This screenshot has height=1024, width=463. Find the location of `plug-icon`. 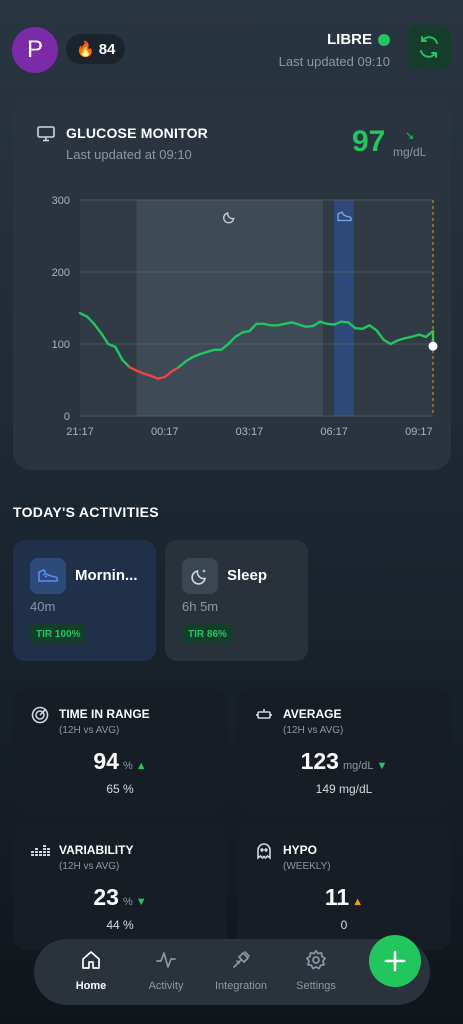

plug-icon is located at coordinates (241, 959).